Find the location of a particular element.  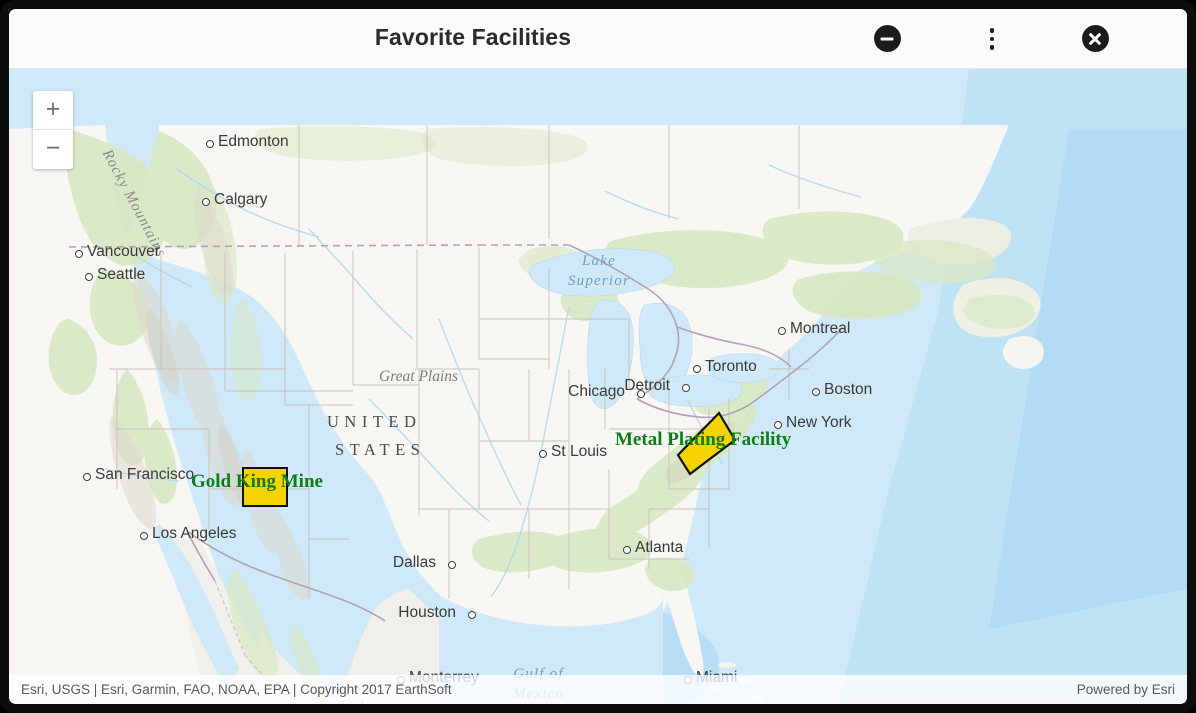

menu-button is located at coordinates (992, 39).